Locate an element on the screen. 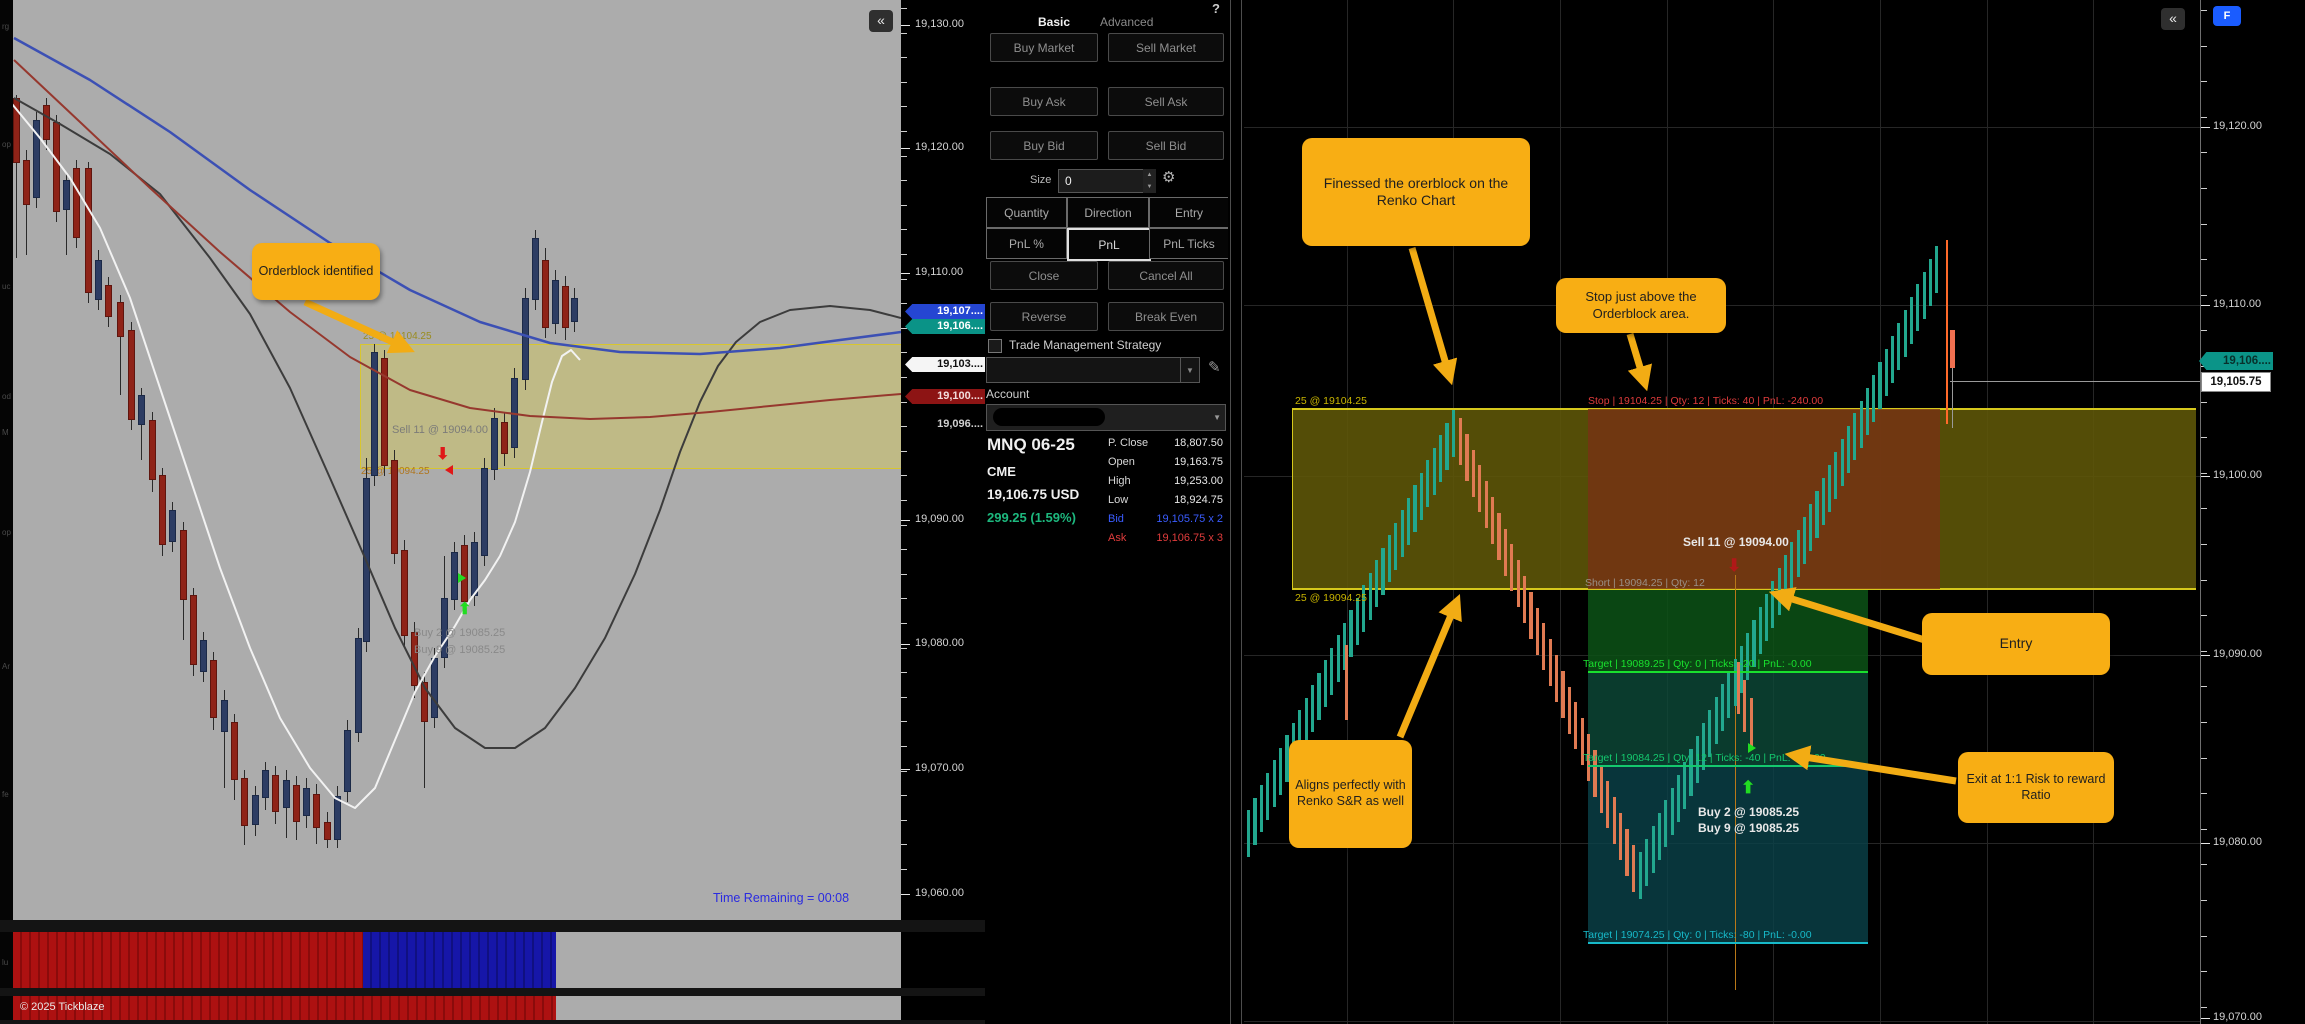  edit-strategy-icon: ✎ is located at coordinates (1214, 367).